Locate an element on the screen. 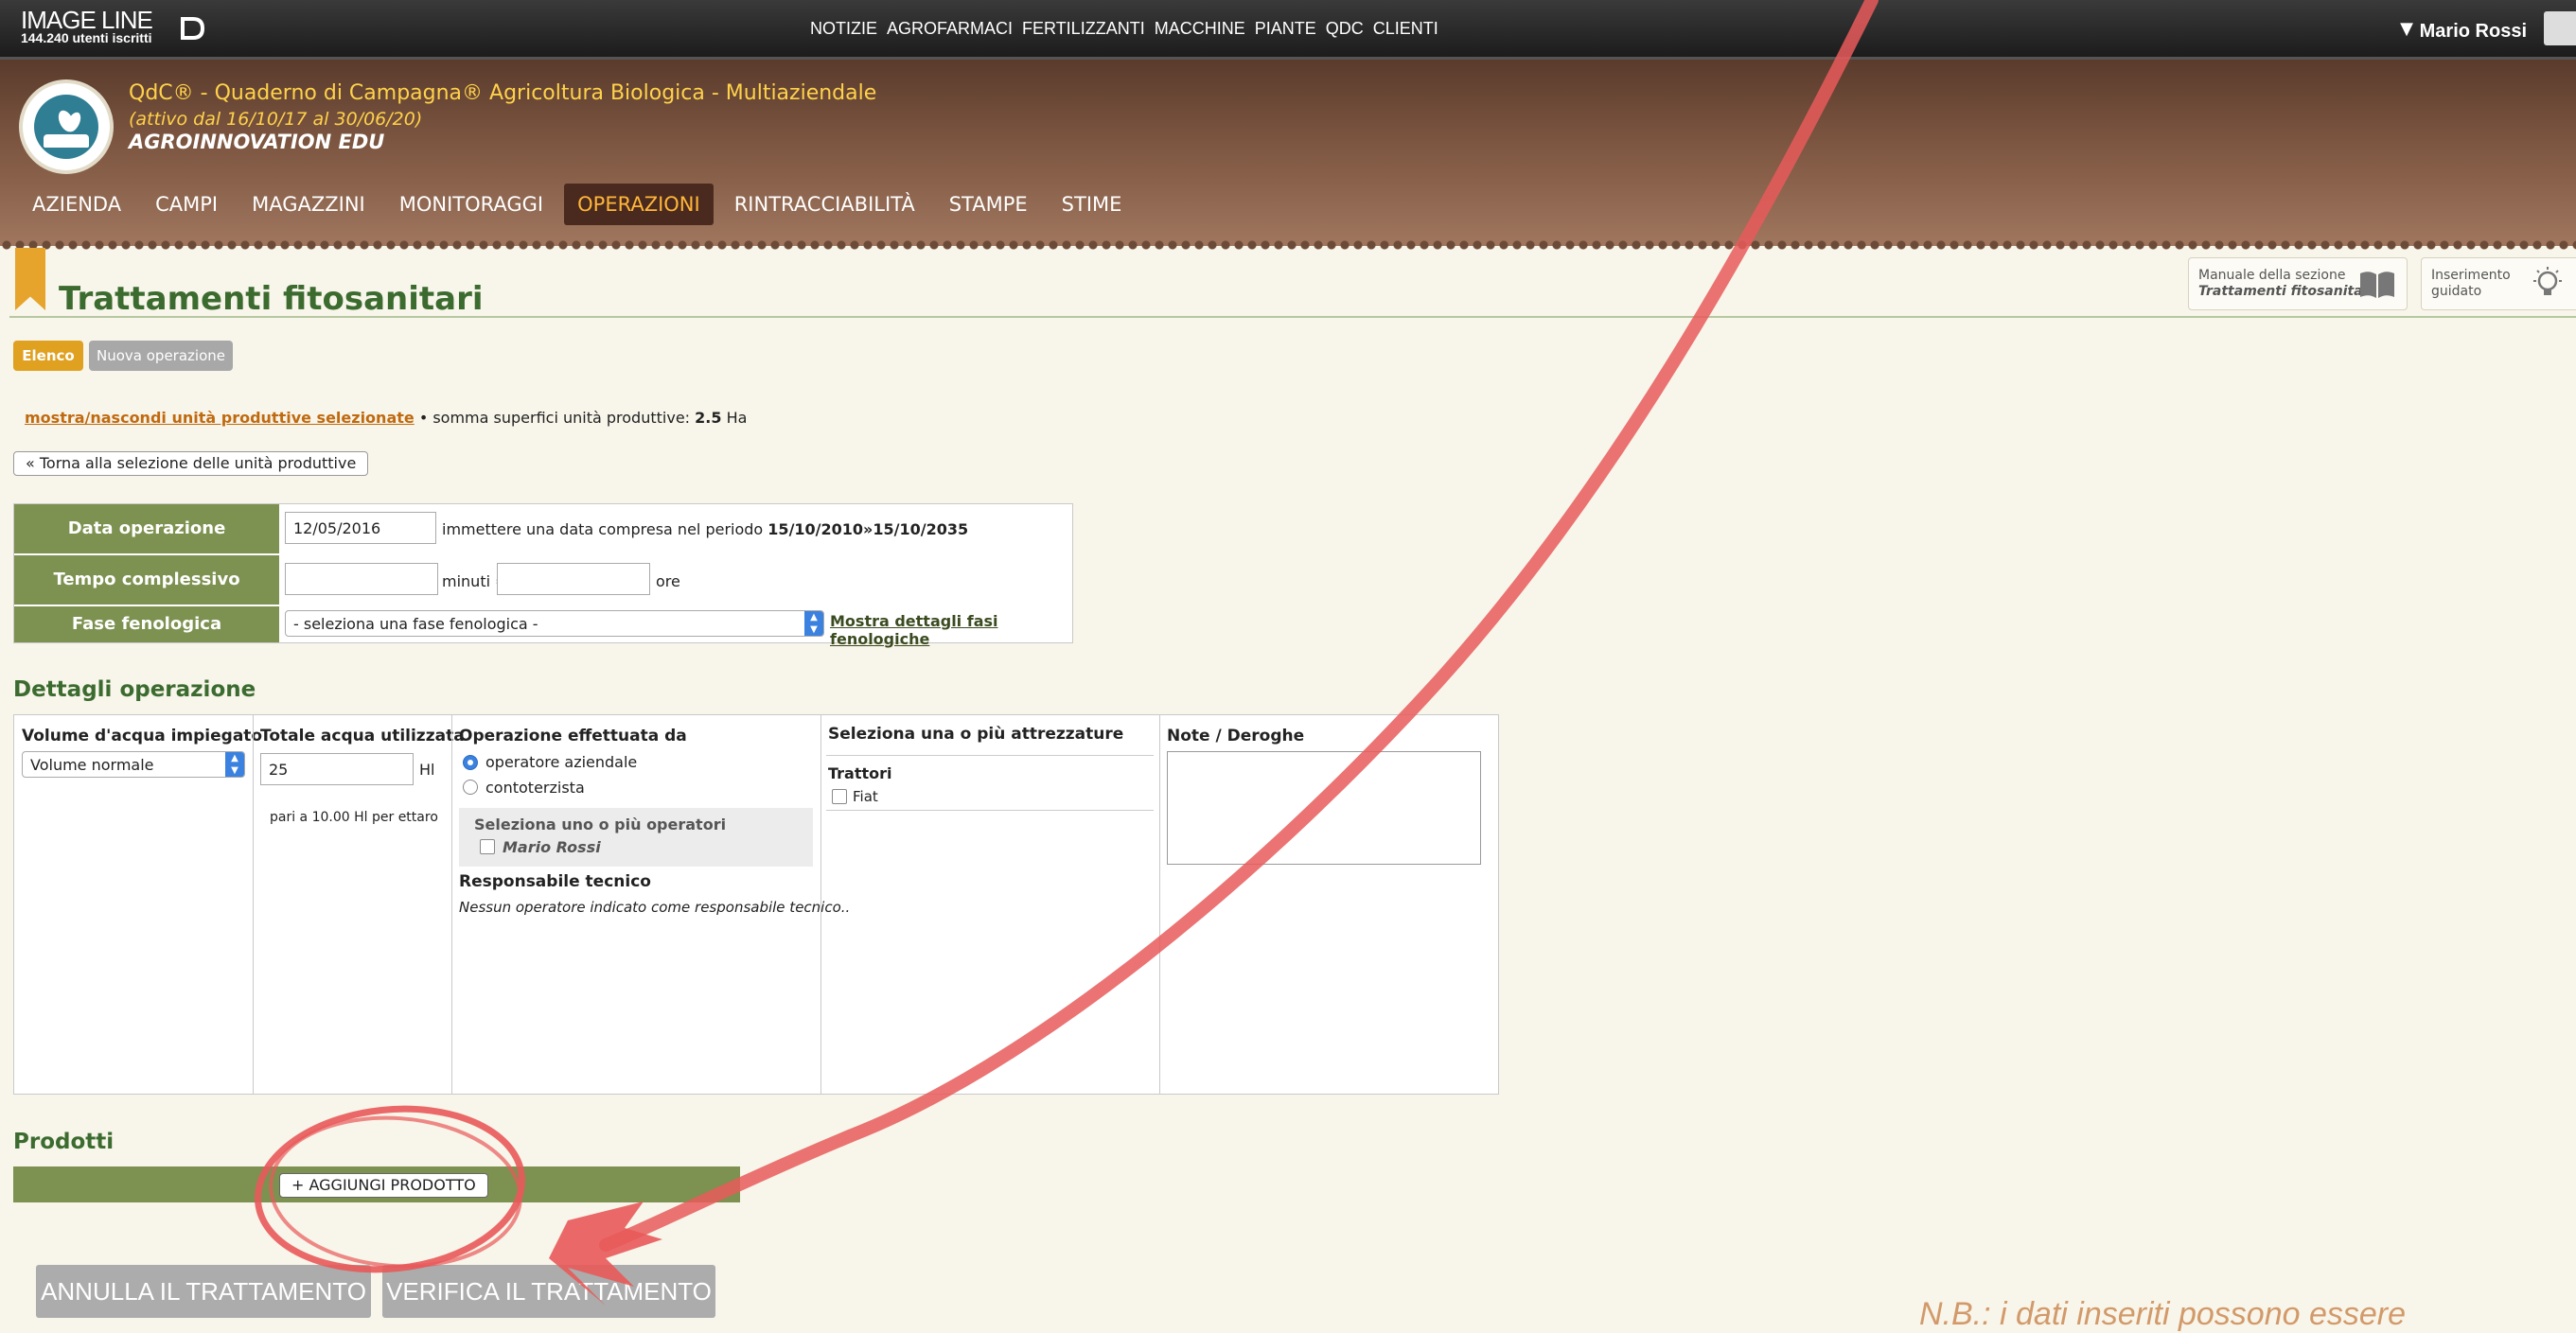 Image resolution: width=2576 pixels, height=1333 pixels. total-water-heading: Totale acqua utilizzata is located at coordinates (362, 736).